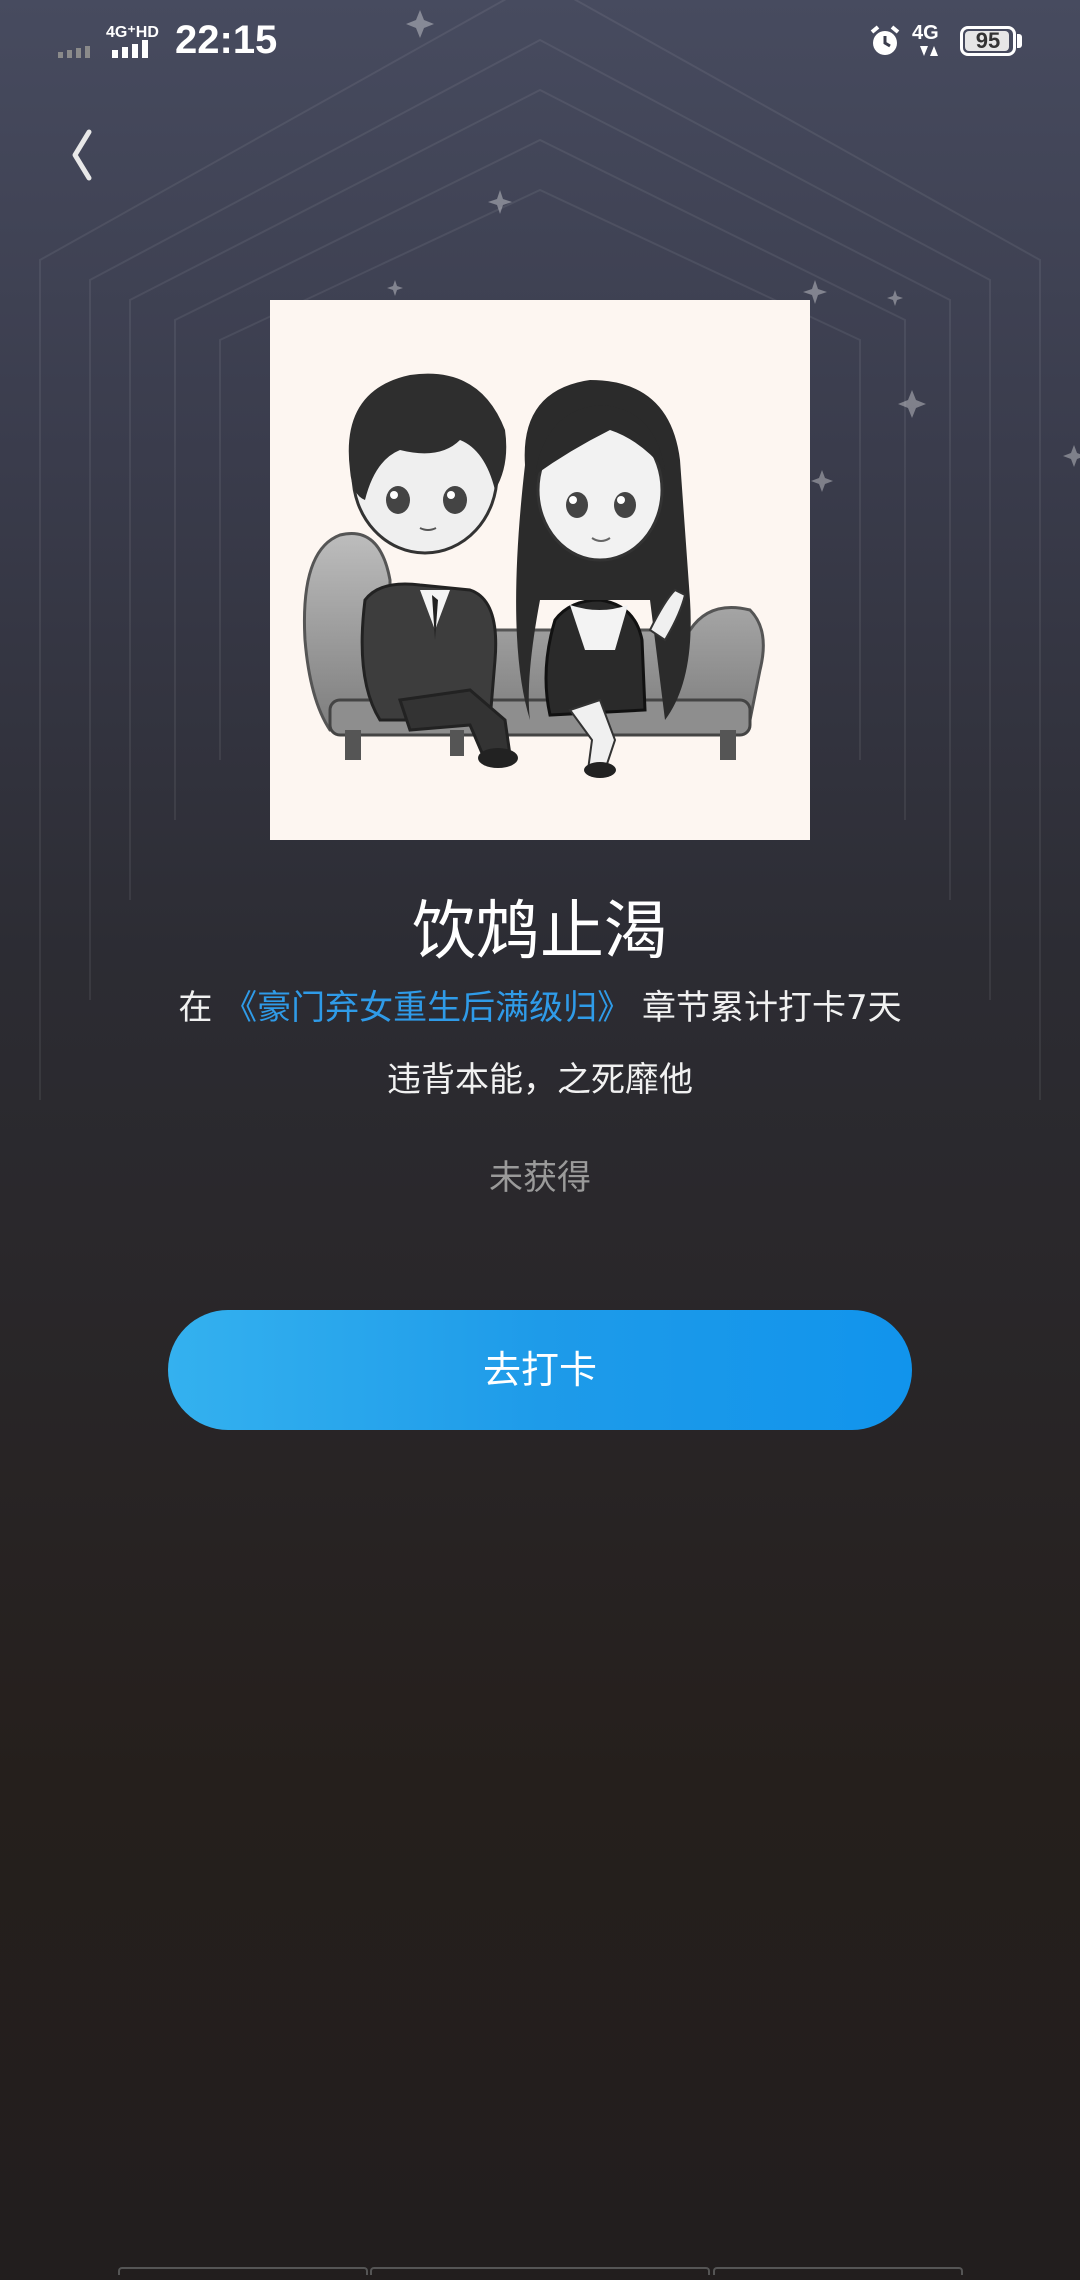 The height and width of the screenshot is (2280, 1080). What do you see at coordinates (540, 932) in the screenshot?
I see `badge-title: 饮鸩止渴` at bounding box center [540, 932].